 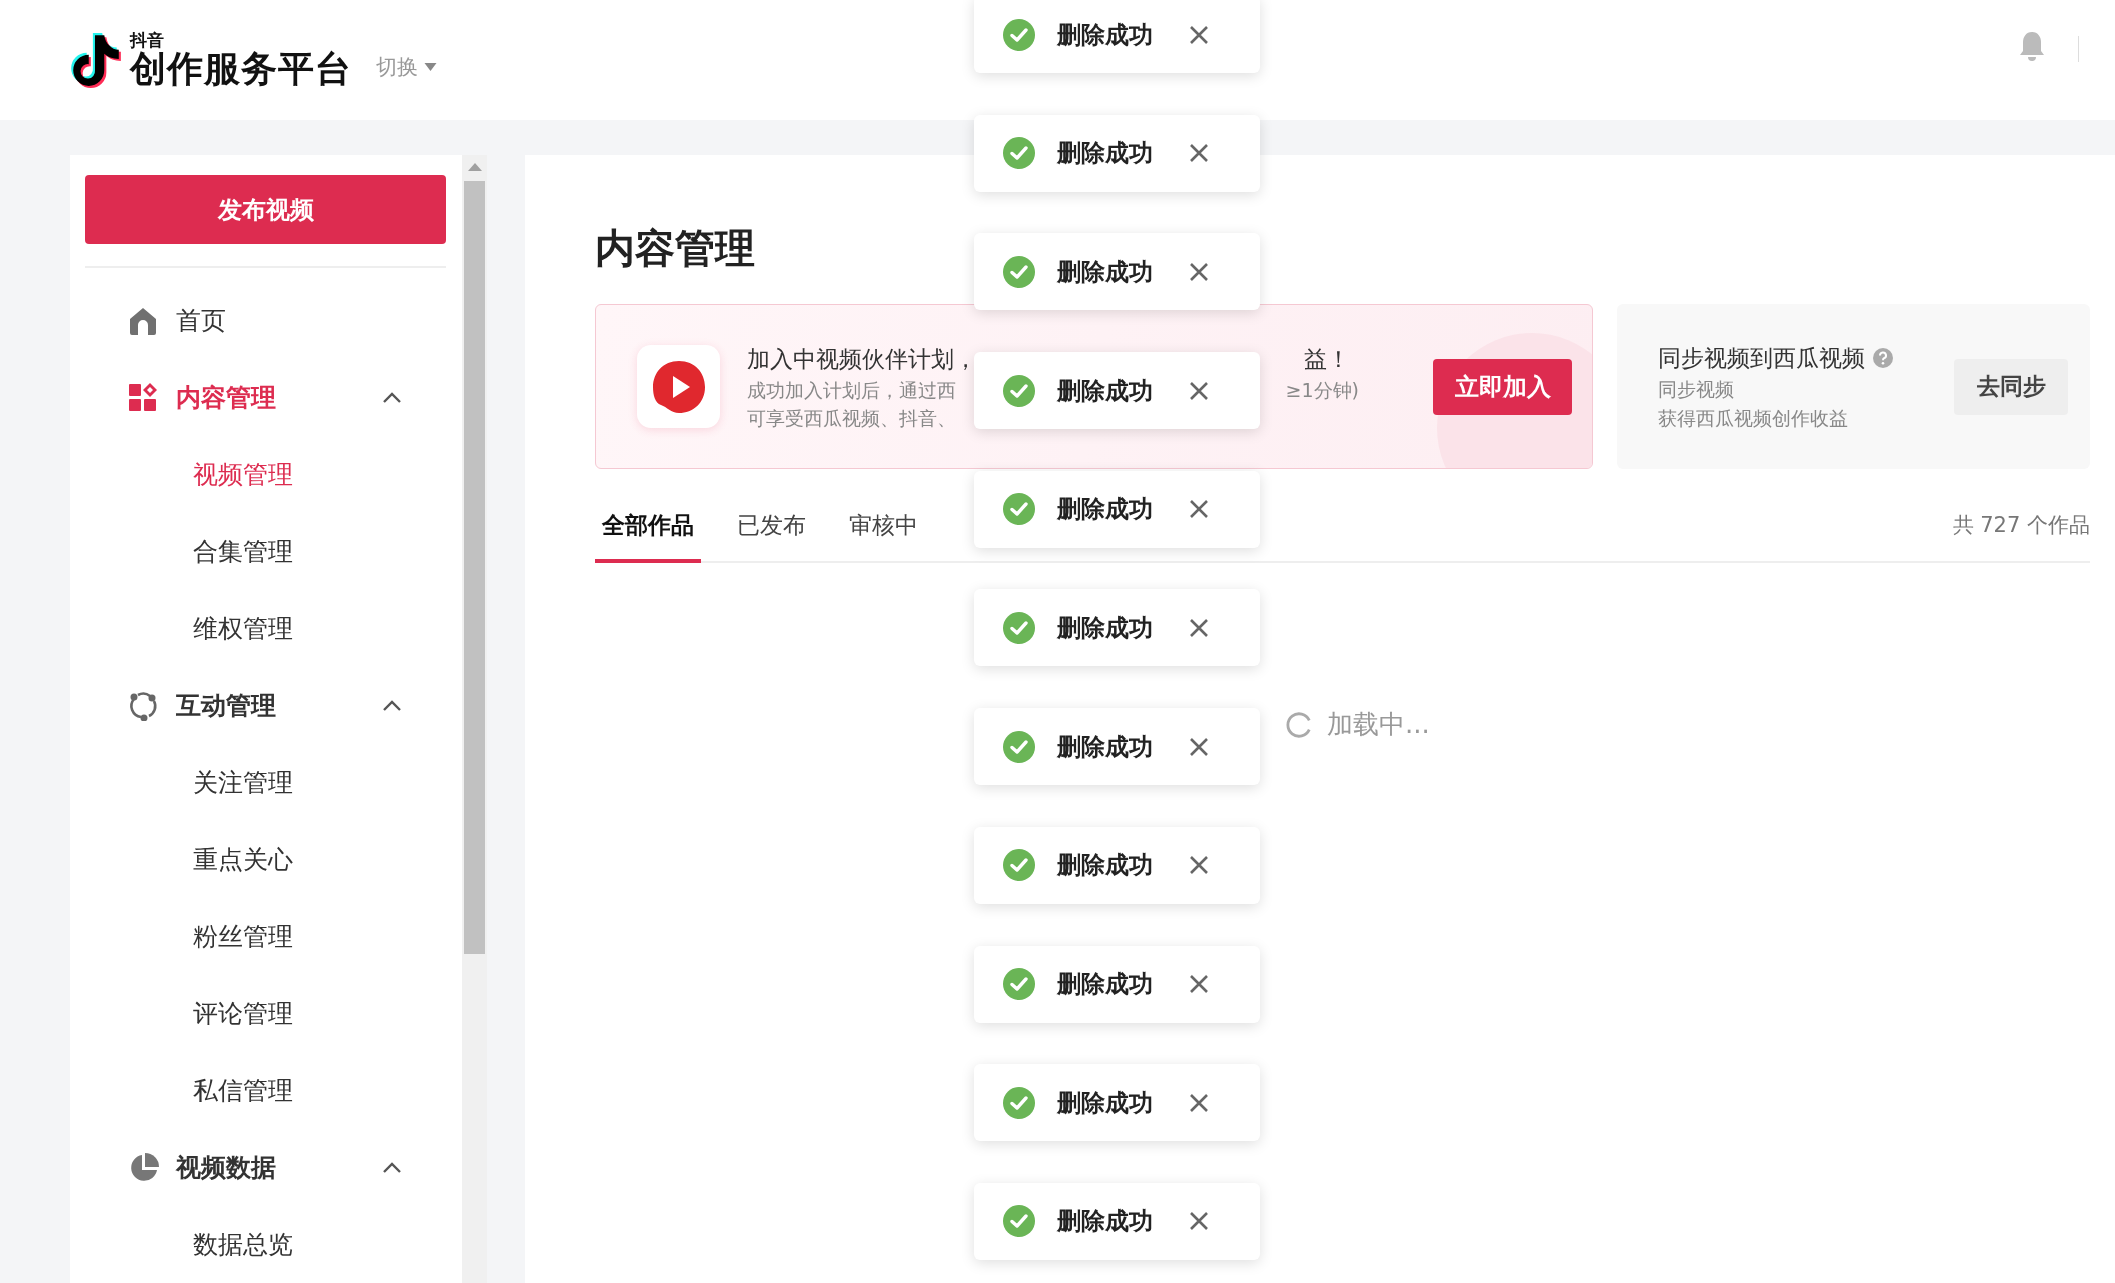 What do you see at coordinates (1322, 390) in the screenshot?
I see `banner-text: ≥1分钟)` at bounding box center [1322, 390].